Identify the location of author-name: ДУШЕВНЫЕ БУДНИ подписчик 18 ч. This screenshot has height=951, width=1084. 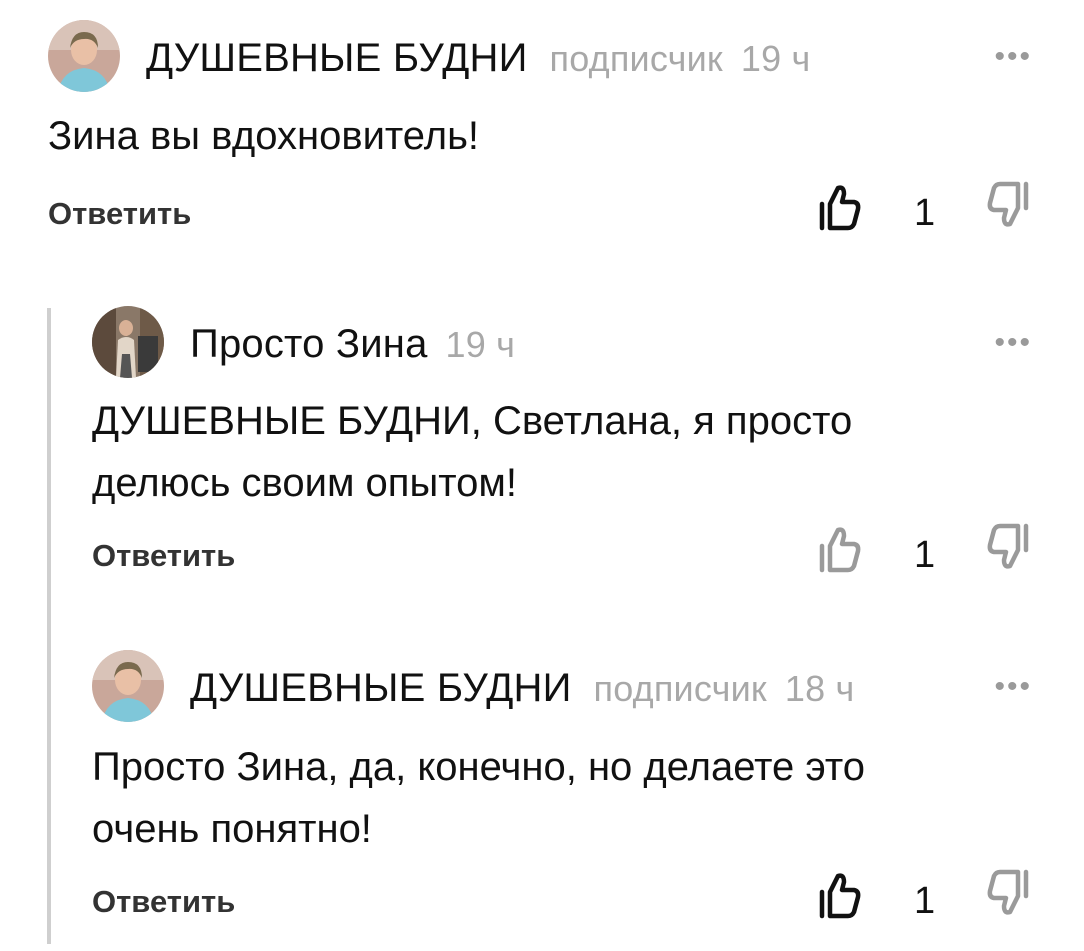
(522, 688).